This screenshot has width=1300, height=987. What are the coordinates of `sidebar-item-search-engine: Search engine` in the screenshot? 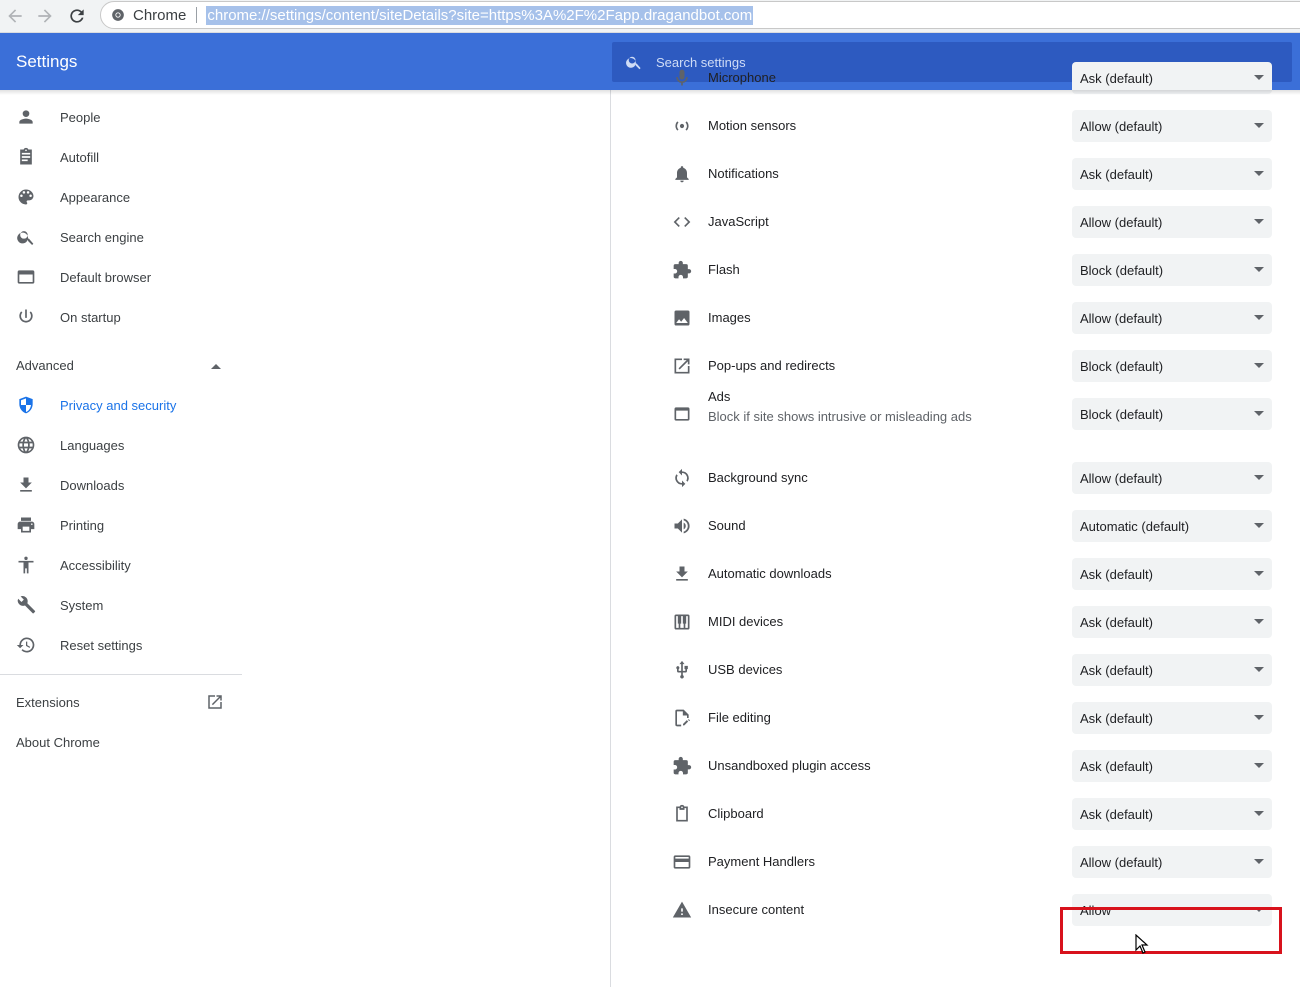 It's located at (121, 237).